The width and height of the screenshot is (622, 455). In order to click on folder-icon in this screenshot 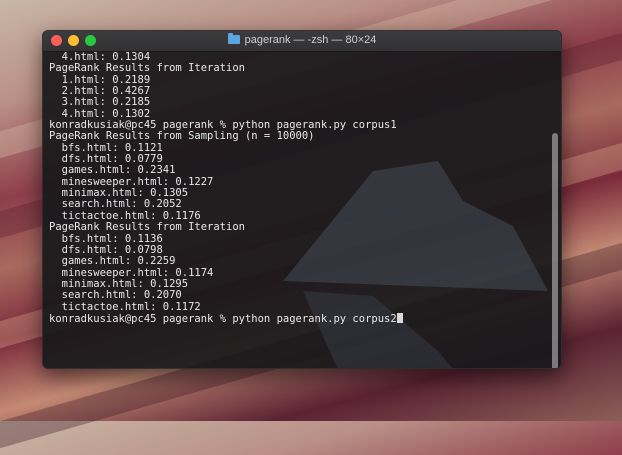, I will do `click(233, 38)`.